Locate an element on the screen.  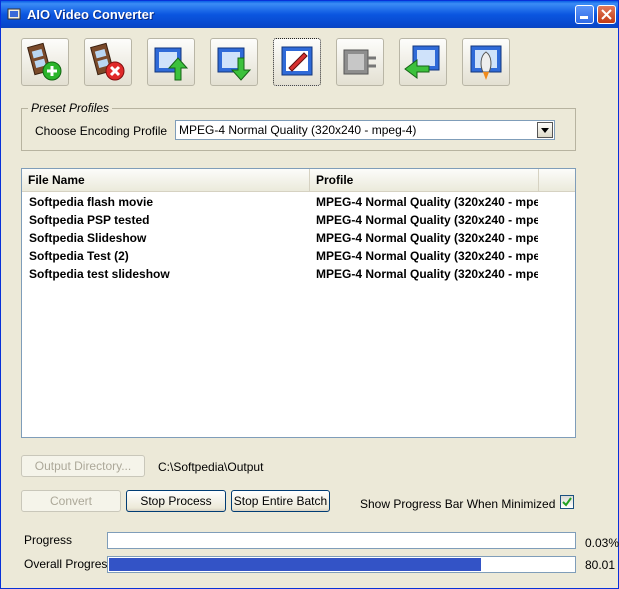
file-name-cell: Softpedia Test (2) is located at coordinates (79, 256).